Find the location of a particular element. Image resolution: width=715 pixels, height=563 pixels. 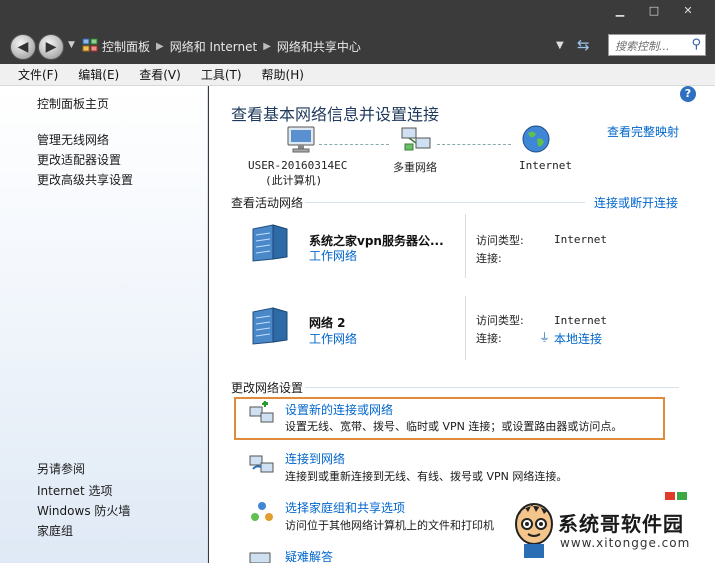

network-2-connection-label: 连接: is located at coordinates (489, 338).